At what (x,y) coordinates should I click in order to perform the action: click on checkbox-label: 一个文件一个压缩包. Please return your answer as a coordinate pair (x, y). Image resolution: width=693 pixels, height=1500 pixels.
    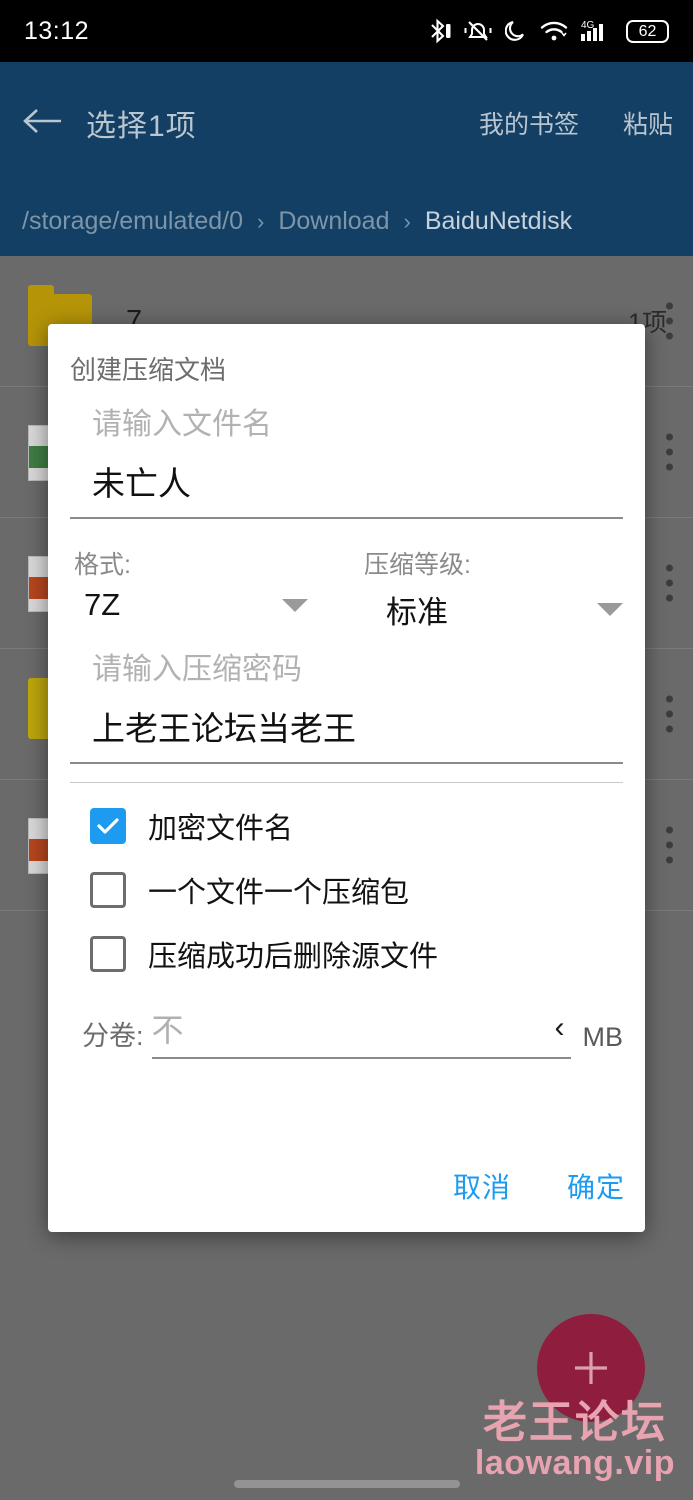
    Looking at the image, I should click on (279, 893).